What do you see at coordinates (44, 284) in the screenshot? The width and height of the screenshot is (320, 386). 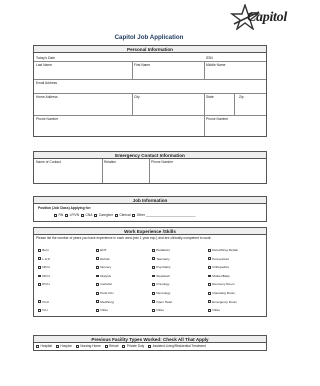 I see `skill-item: PICU` at bounding box center [44, 284].